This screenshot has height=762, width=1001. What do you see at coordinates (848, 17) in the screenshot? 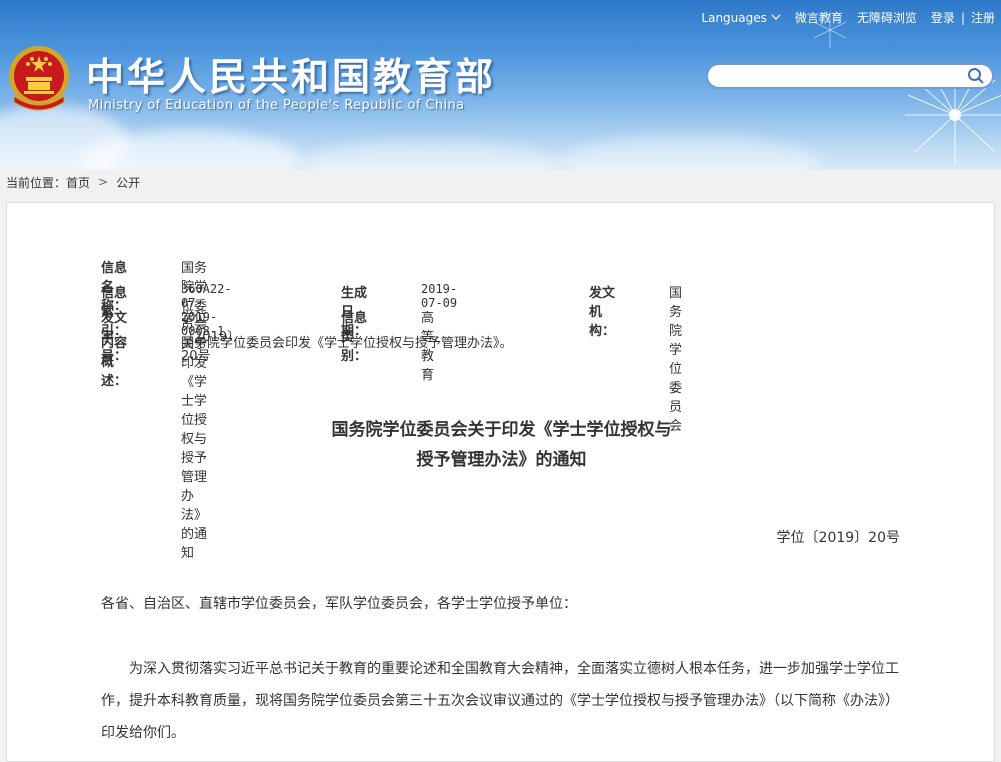
I see `top-navigation: Languages 微言教育 无障碍浏览 登录 | 注册` at bounding box center [848, 17].